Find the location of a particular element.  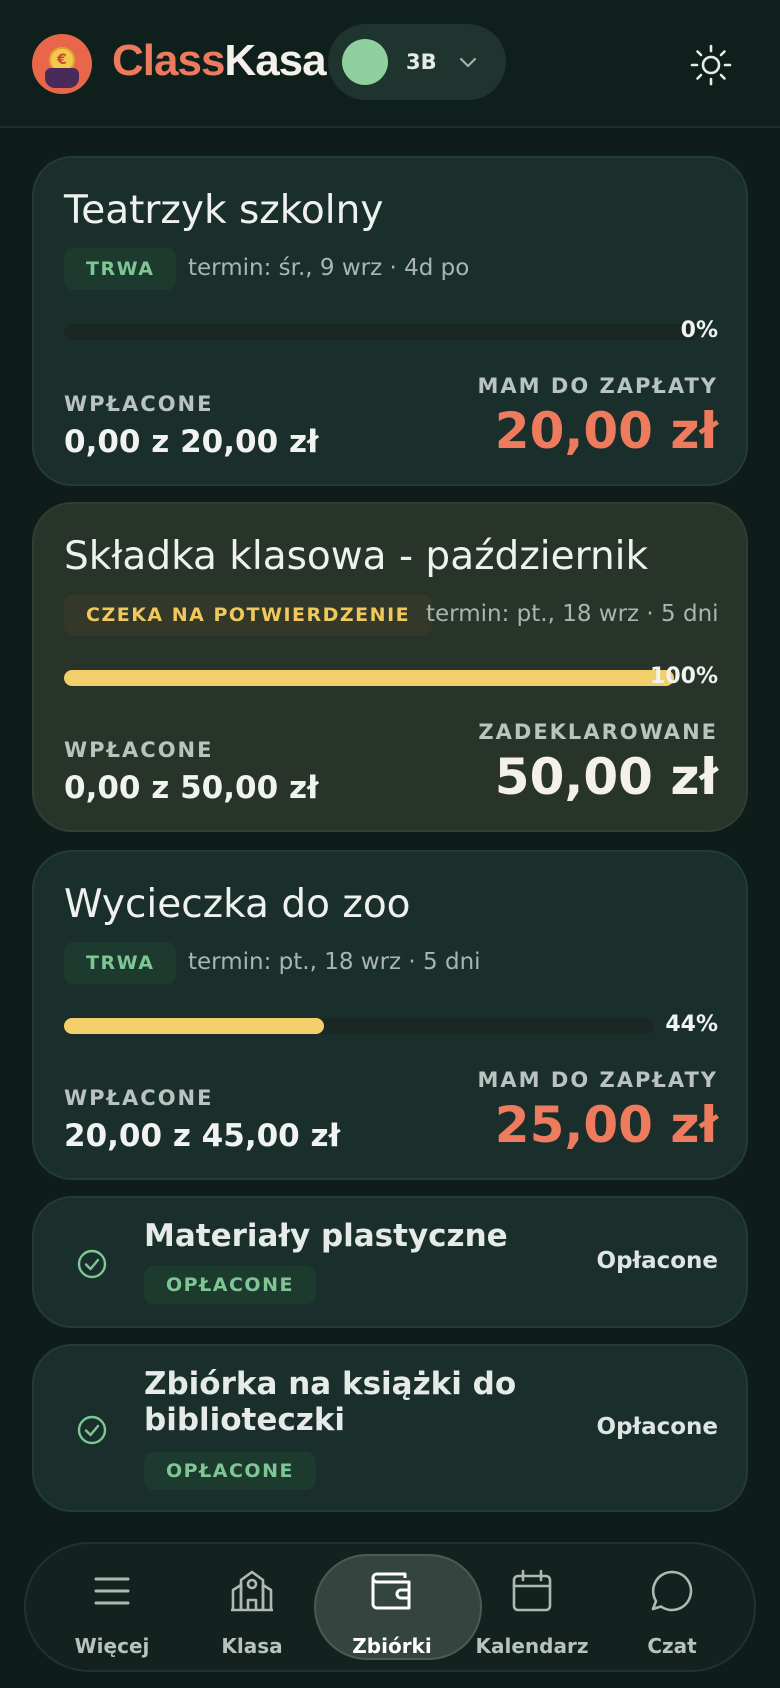

paid-value: 0,00 z 50,00 zł is located at coordinates (191, 788).